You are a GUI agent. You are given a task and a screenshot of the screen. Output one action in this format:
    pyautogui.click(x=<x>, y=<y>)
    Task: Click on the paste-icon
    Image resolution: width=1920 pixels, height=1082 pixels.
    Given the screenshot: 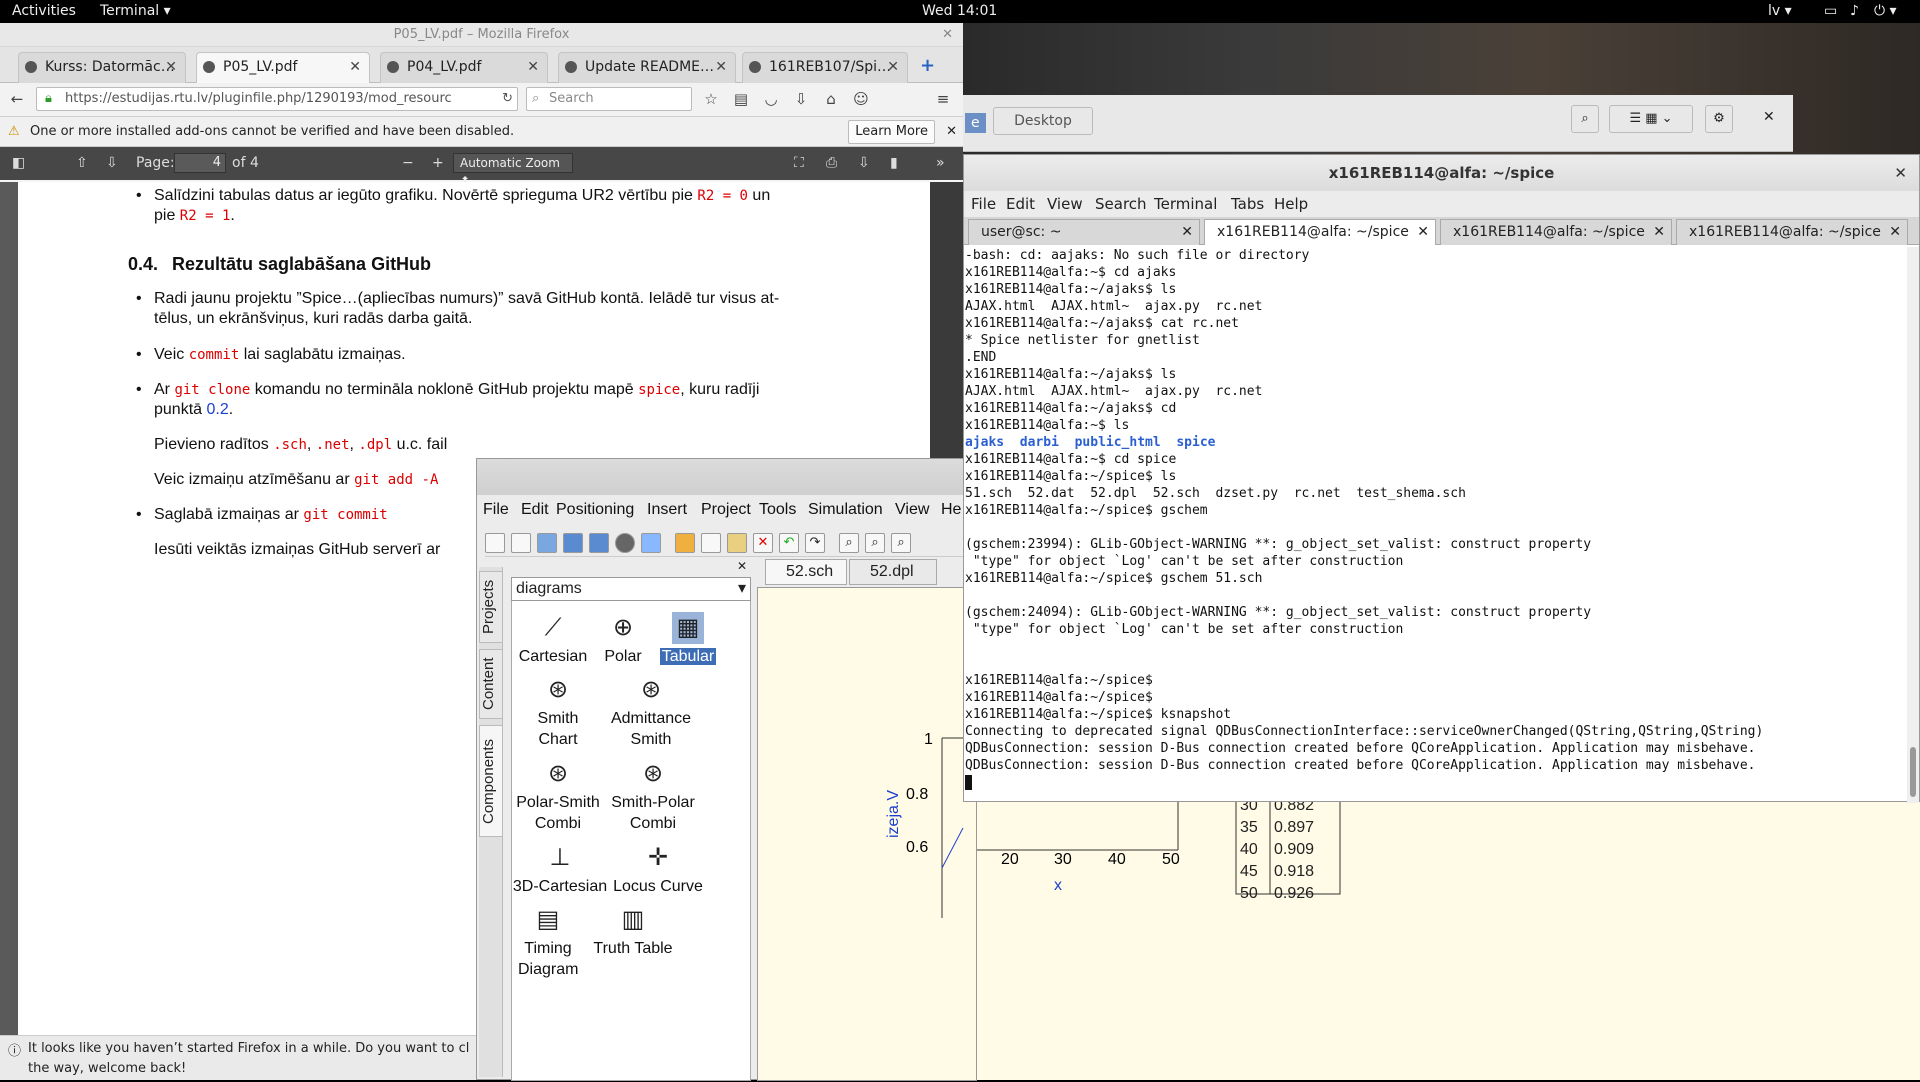 What is the action you would take?
    pyautogui.click(x=737, y=543)
    